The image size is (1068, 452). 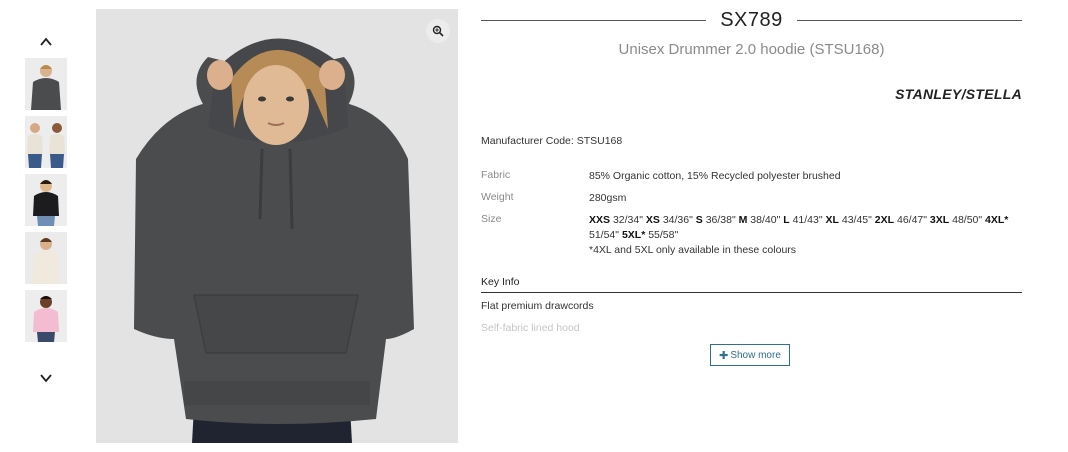 I want to click on plus-icon: ✚, so click(x=724, y=355).